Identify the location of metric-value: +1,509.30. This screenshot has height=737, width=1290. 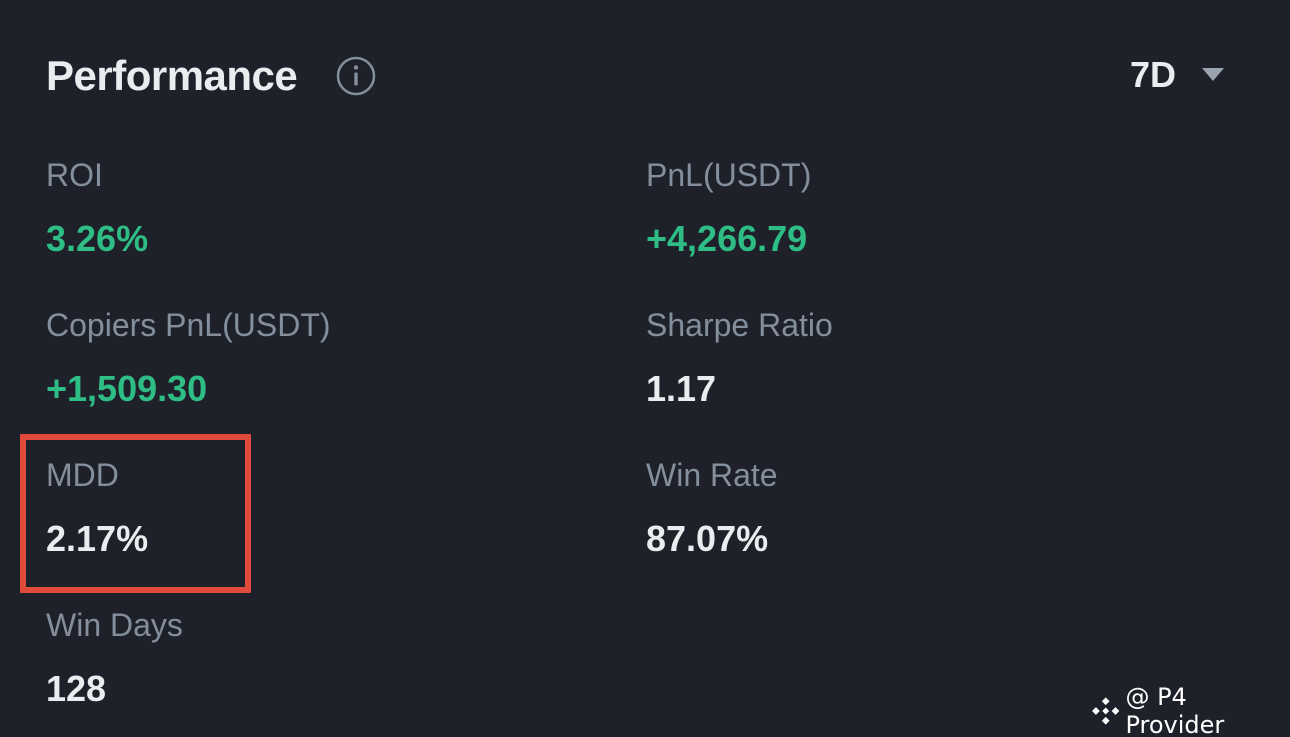
(127, 388).